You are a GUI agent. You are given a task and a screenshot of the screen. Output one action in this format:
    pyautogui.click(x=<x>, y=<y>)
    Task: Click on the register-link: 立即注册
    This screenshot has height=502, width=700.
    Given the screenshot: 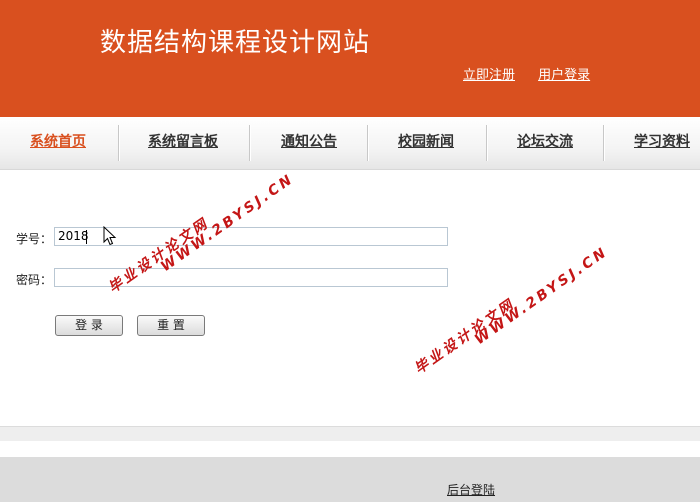 What is the action you would take?
    pyautogui.click(x=489, y=75)
    